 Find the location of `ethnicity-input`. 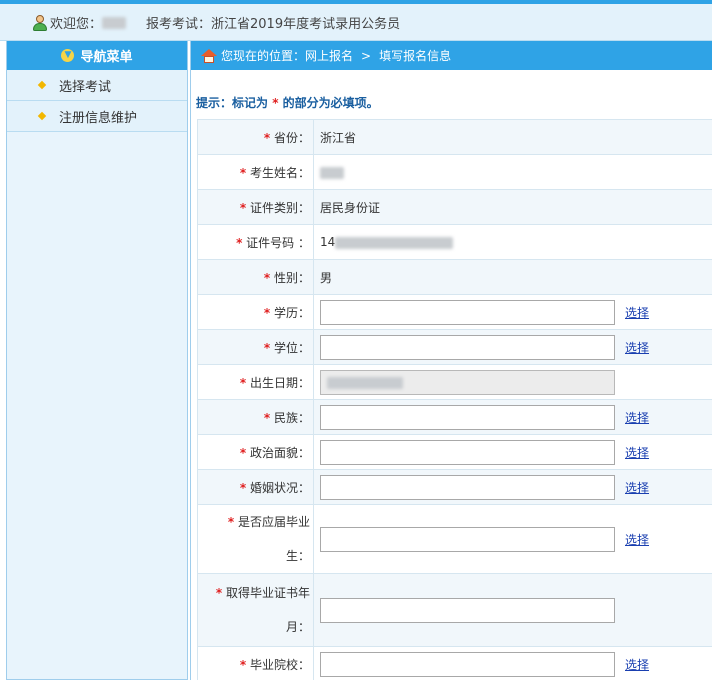

ethnicity-input is located at coordinates (467, 417).